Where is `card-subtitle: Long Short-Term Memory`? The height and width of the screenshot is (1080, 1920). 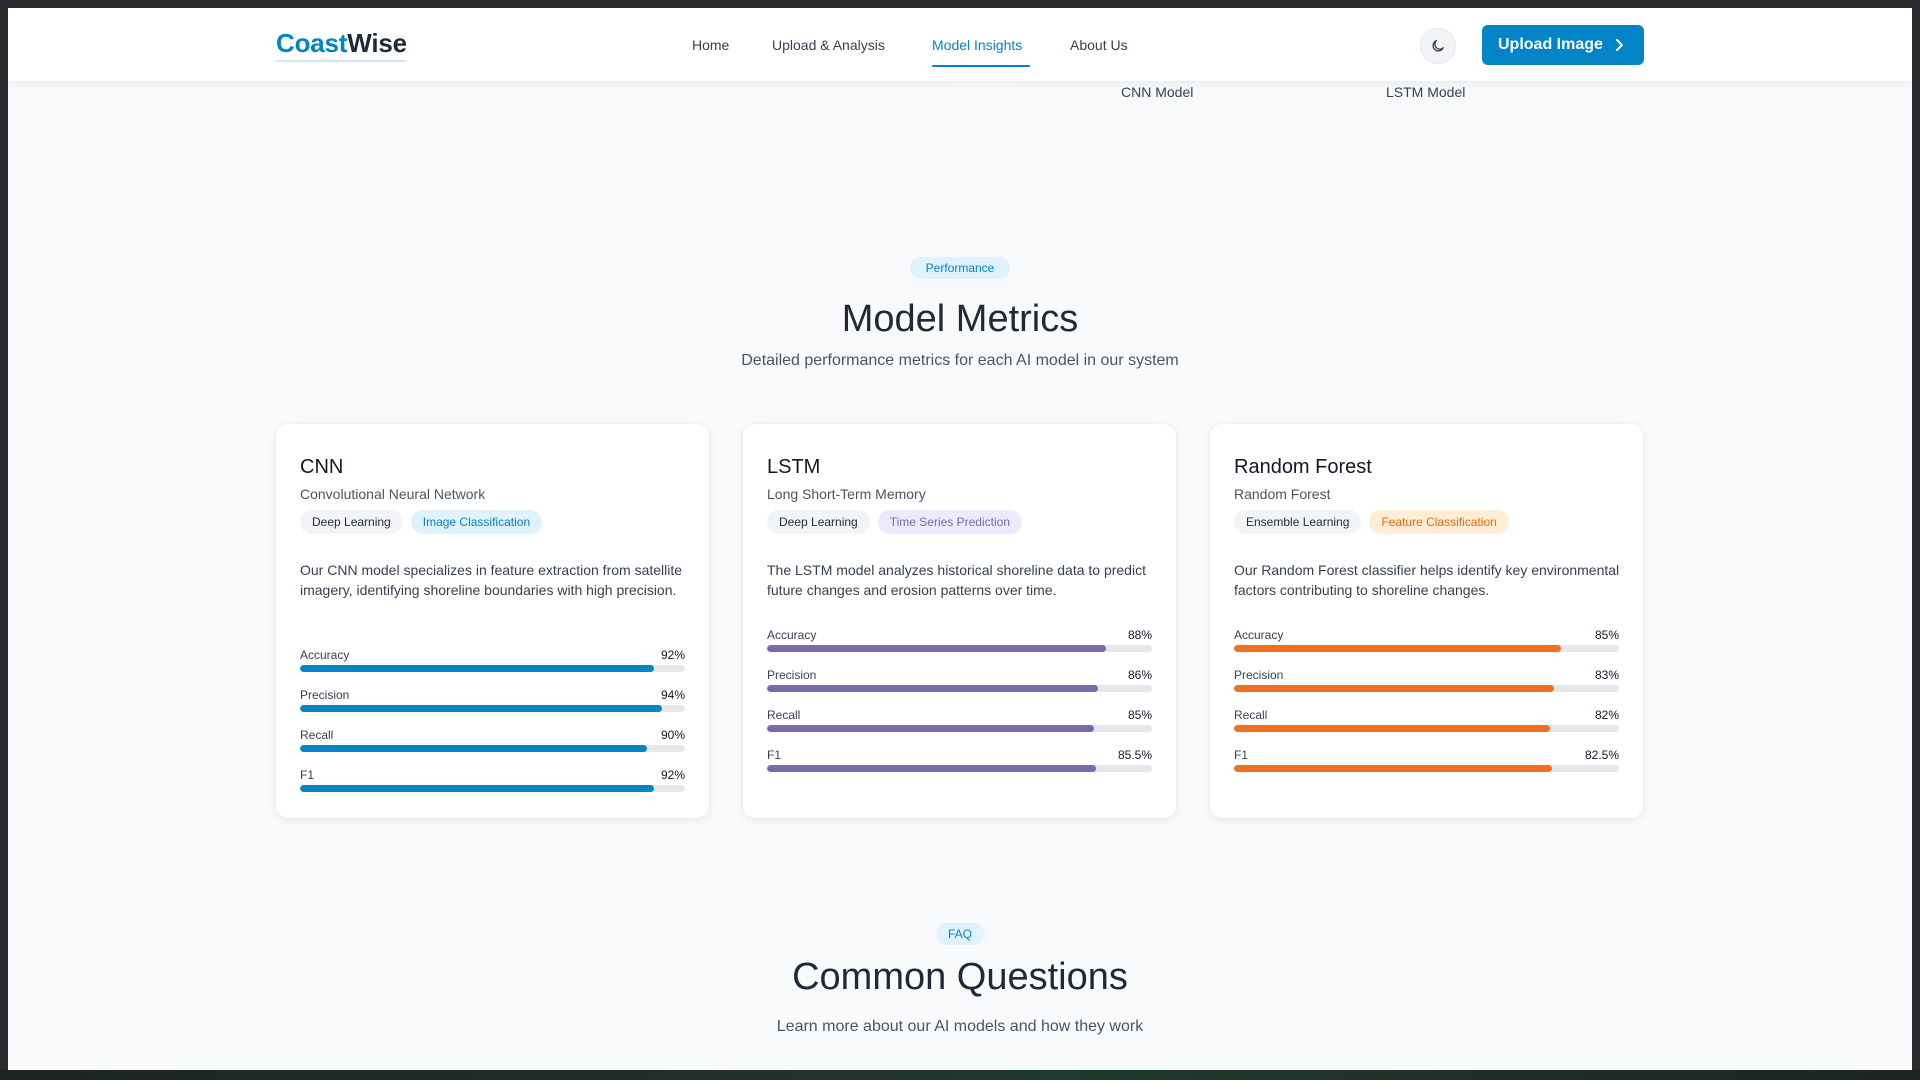
card-subtitle: Long Short-Term Memory is located at coordinates (846, 494).